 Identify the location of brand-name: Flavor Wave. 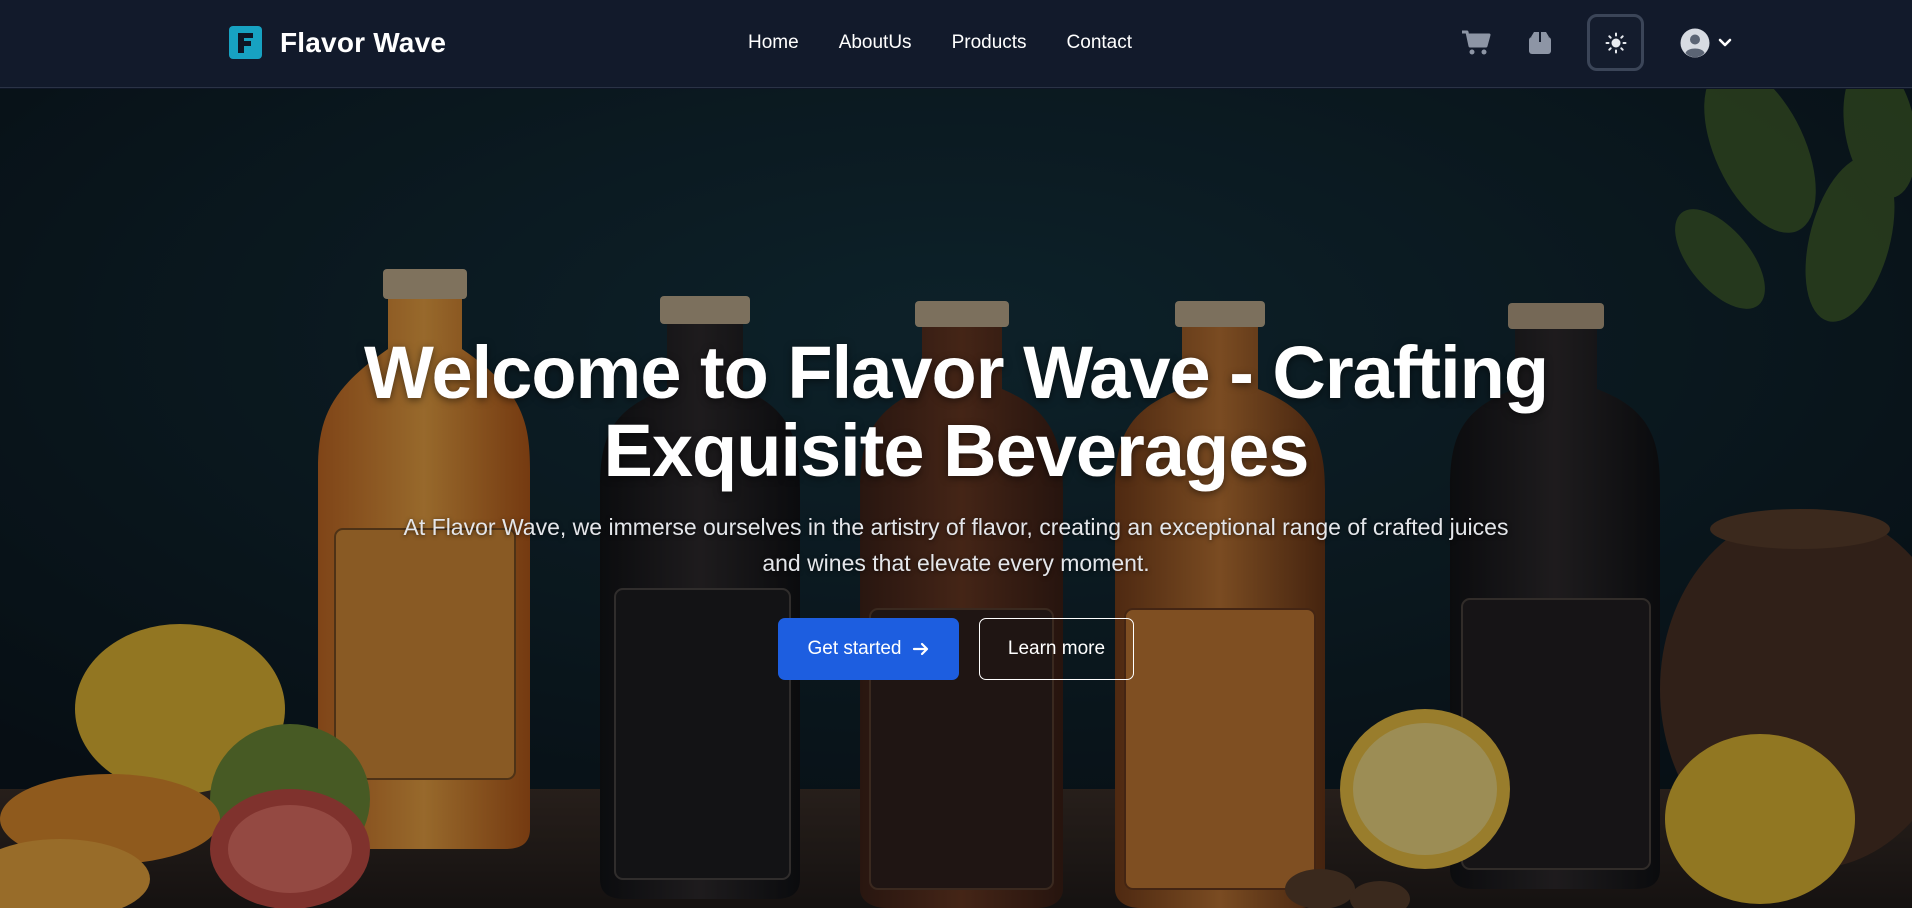
(363, 42).